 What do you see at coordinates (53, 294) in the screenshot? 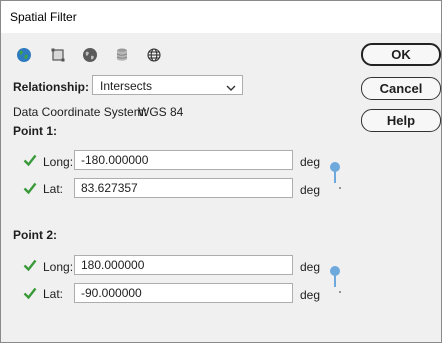
I see `point2-lat-label: Lat:` at bounding box center [53, 294].